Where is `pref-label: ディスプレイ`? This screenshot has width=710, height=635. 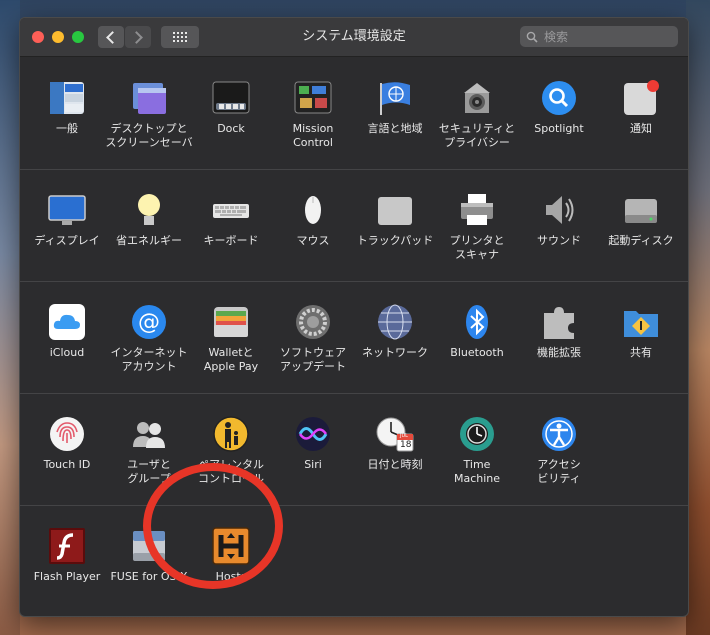
pref-label: ディスプレイ is located at coordinates (67, 240).